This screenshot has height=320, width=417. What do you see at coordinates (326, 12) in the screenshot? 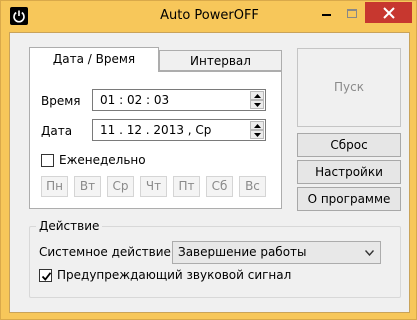
I see `minimize-button` at bounding box center [326, 12].